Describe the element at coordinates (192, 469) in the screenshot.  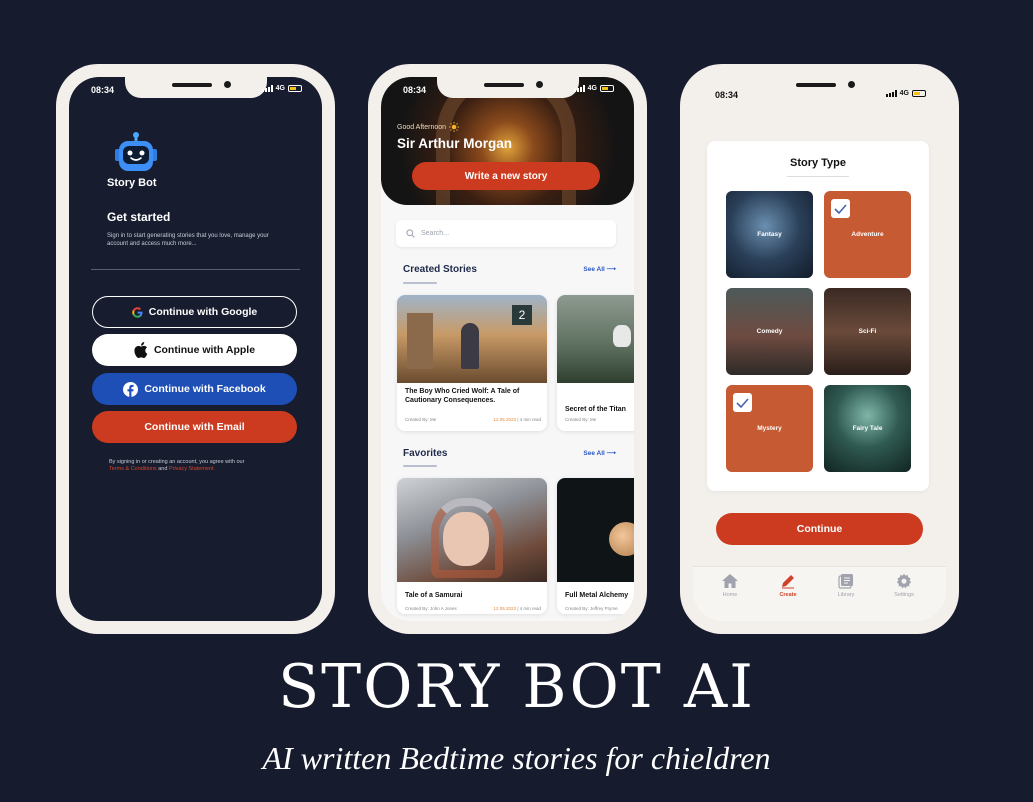
I see `privacy-link: Privacy Statement.` at that location.